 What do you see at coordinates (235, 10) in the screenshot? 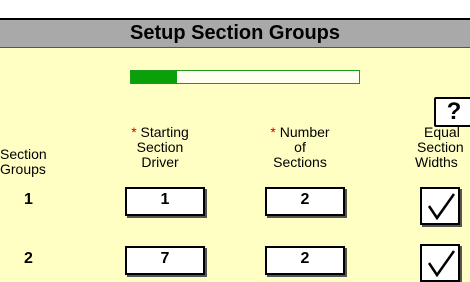
I see `top-strip` at bounding box center [235, 10].